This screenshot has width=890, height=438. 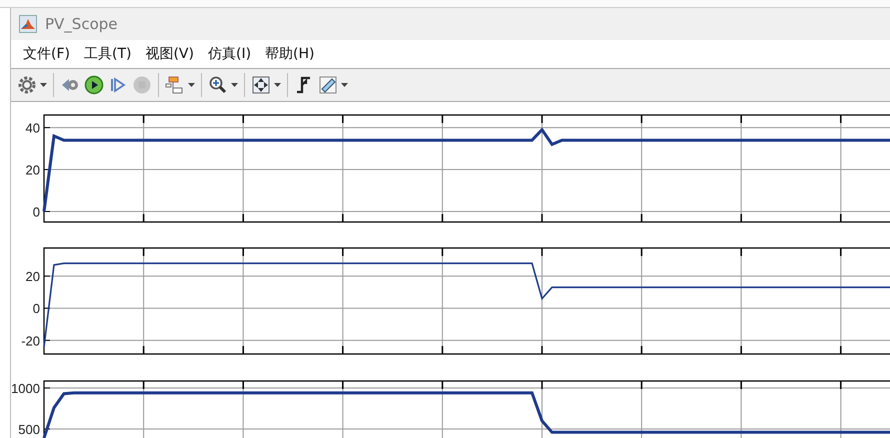 I want to click on menu-item: 仿真(I), so click(x=230, y=54).